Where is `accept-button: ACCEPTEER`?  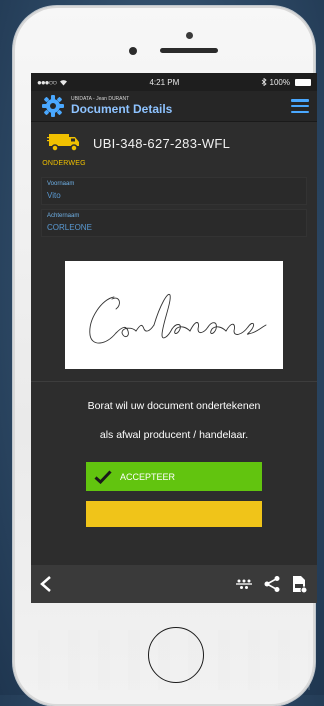 accept-button: ACCEPTEER is located at coordinates (174, 476).